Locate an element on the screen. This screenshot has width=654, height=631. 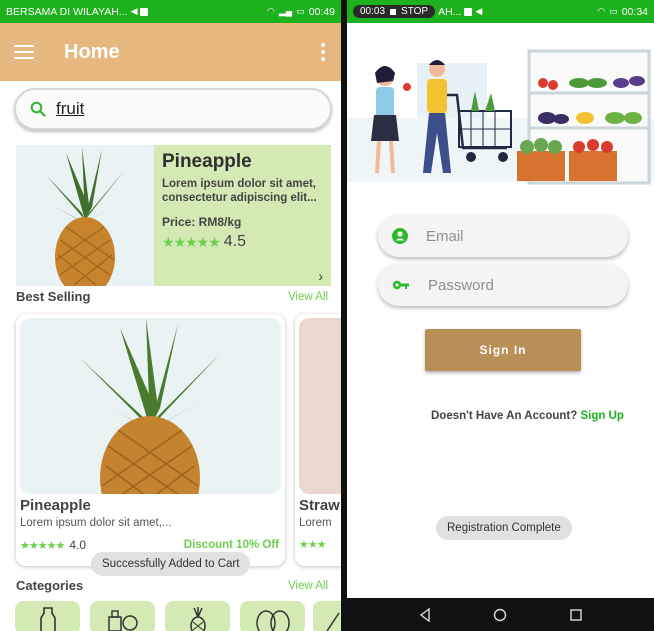
sign-up-link: Sign Up is located at coordinates (602, 416).